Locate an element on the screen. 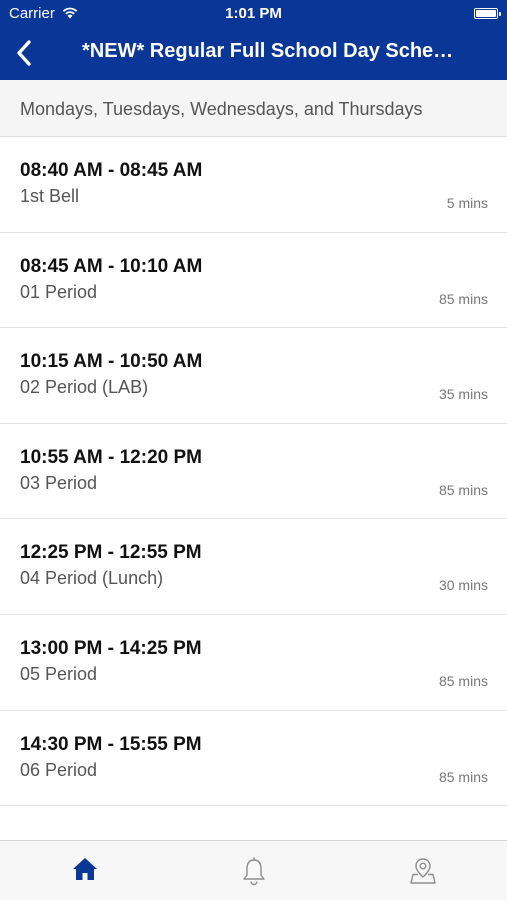 This screenshot has height=901, width=507. schedule-row: 10:55 AM - 12:20 PM 03 Period 85 mins is located at coordinates (253, 471).